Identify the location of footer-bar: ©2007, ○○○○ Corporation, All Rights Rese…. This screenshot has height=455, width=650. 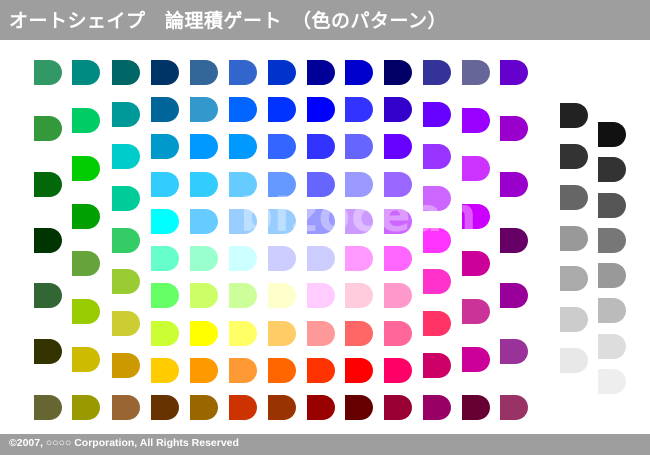
(325, 444).